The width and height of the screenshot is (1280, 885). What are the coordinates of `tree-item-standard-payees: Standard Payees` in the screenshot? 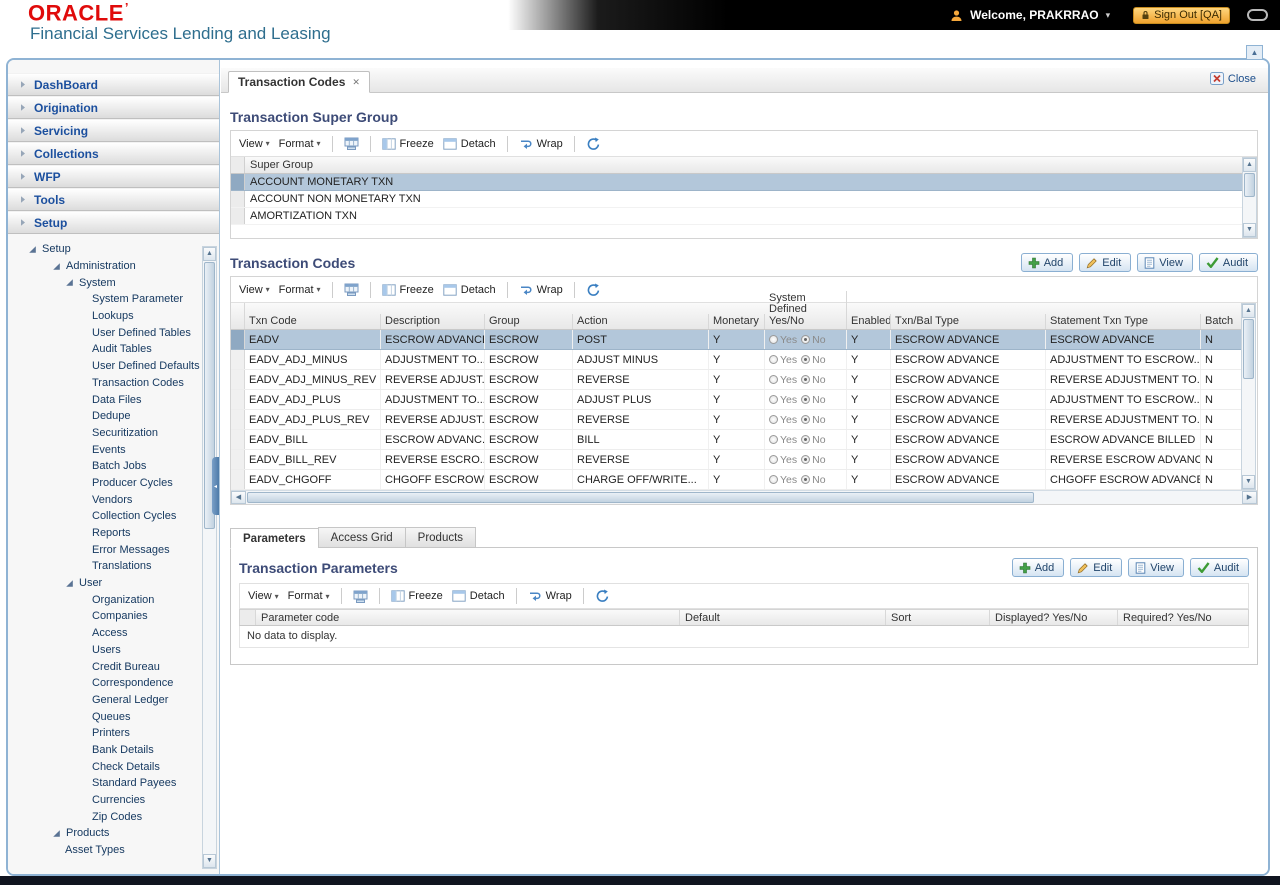 It's located at (113, 783).